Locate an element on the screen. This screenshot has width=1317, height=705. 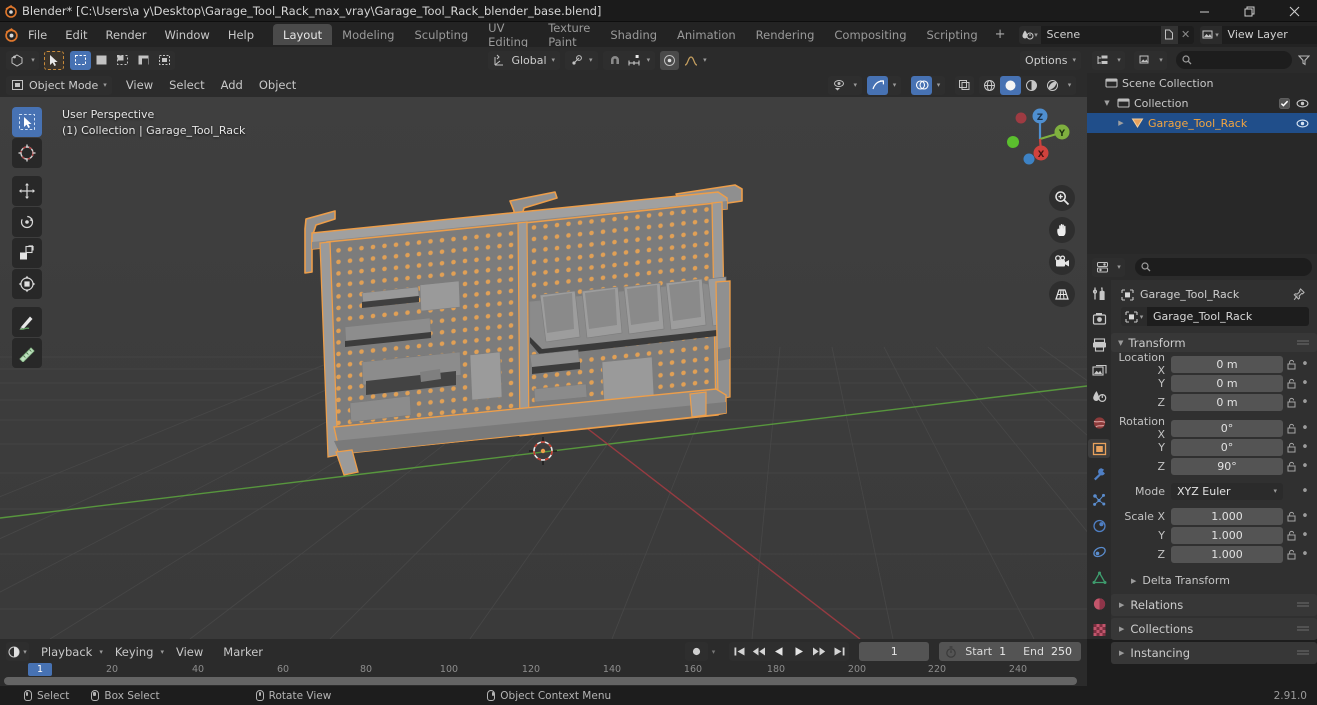
delta-transform-panel: ▶ Delta Transform is located at coordinates (1214, 580).